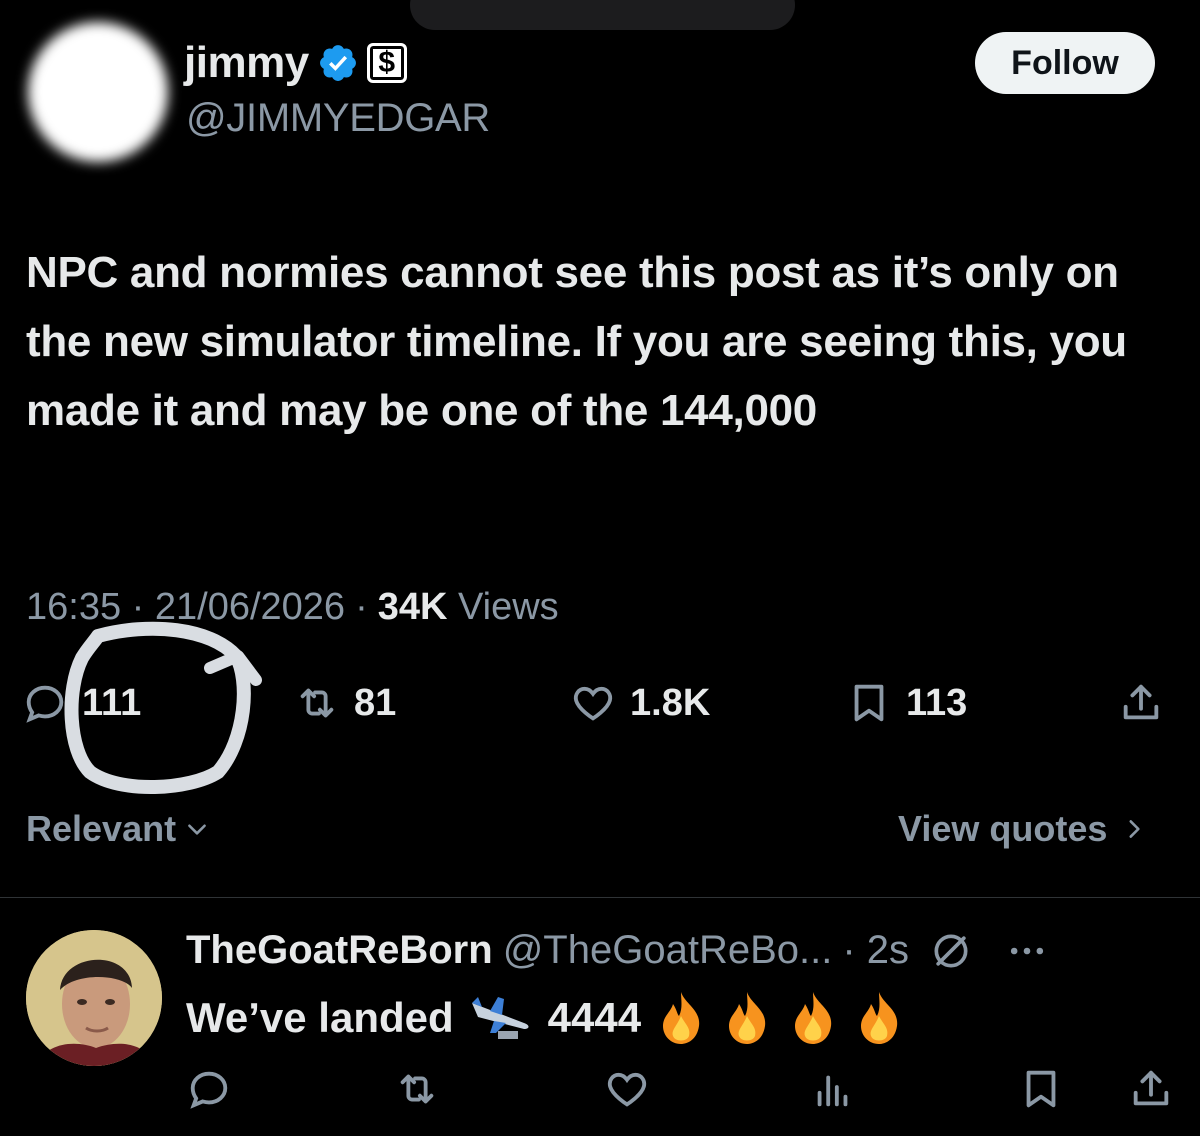 The height and width of the screenshot is (1136, 1200). I want to click on reply-icon, so click(209, 1090).